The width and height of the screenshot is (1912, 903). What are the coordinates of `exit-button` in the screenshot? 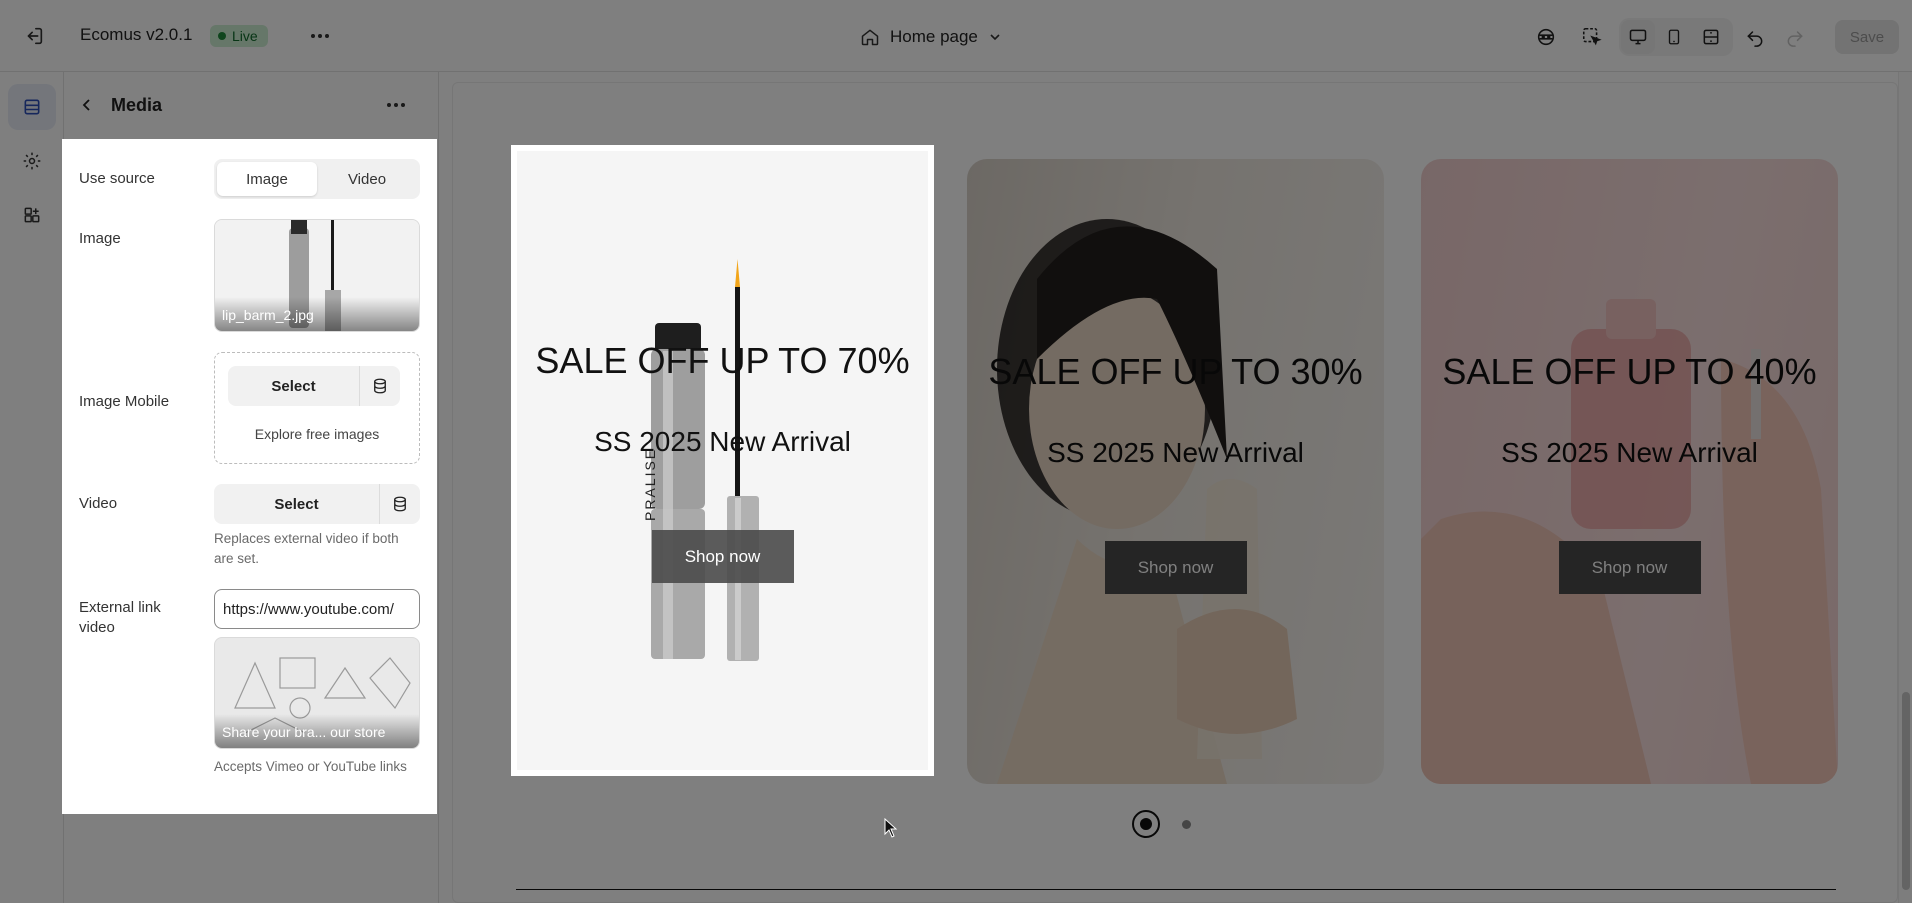 It's located at (34, 36).